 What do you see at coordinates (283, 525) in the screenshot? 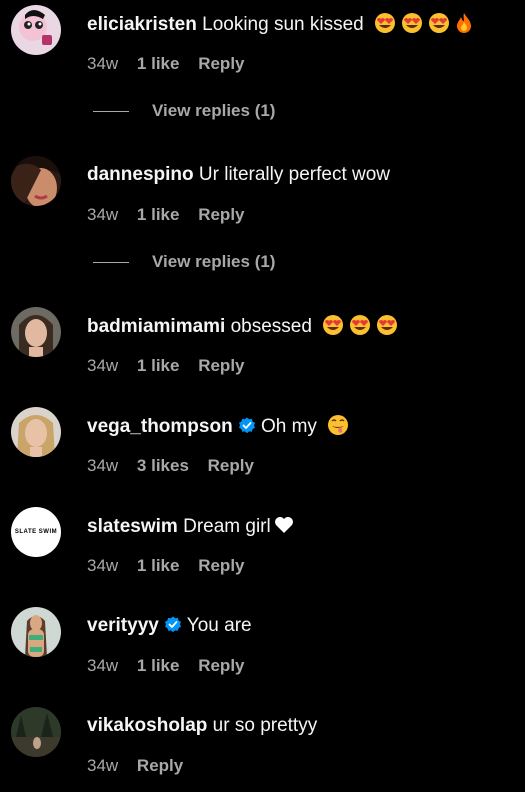
I see `white-heart-emoji` at bounding box center [283, 525].